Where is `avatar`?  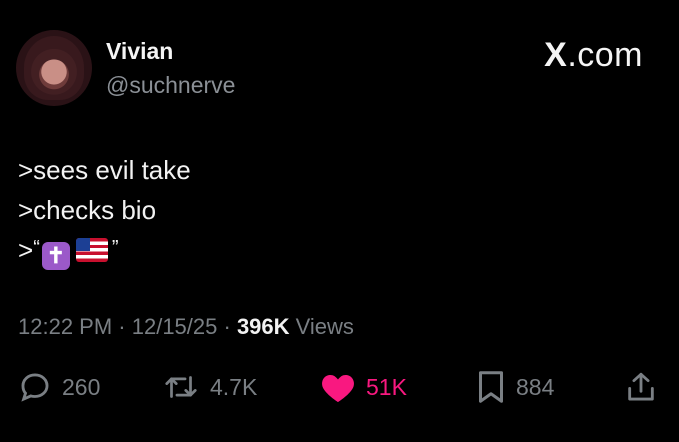
avatar is located at coordinates (54, 68).